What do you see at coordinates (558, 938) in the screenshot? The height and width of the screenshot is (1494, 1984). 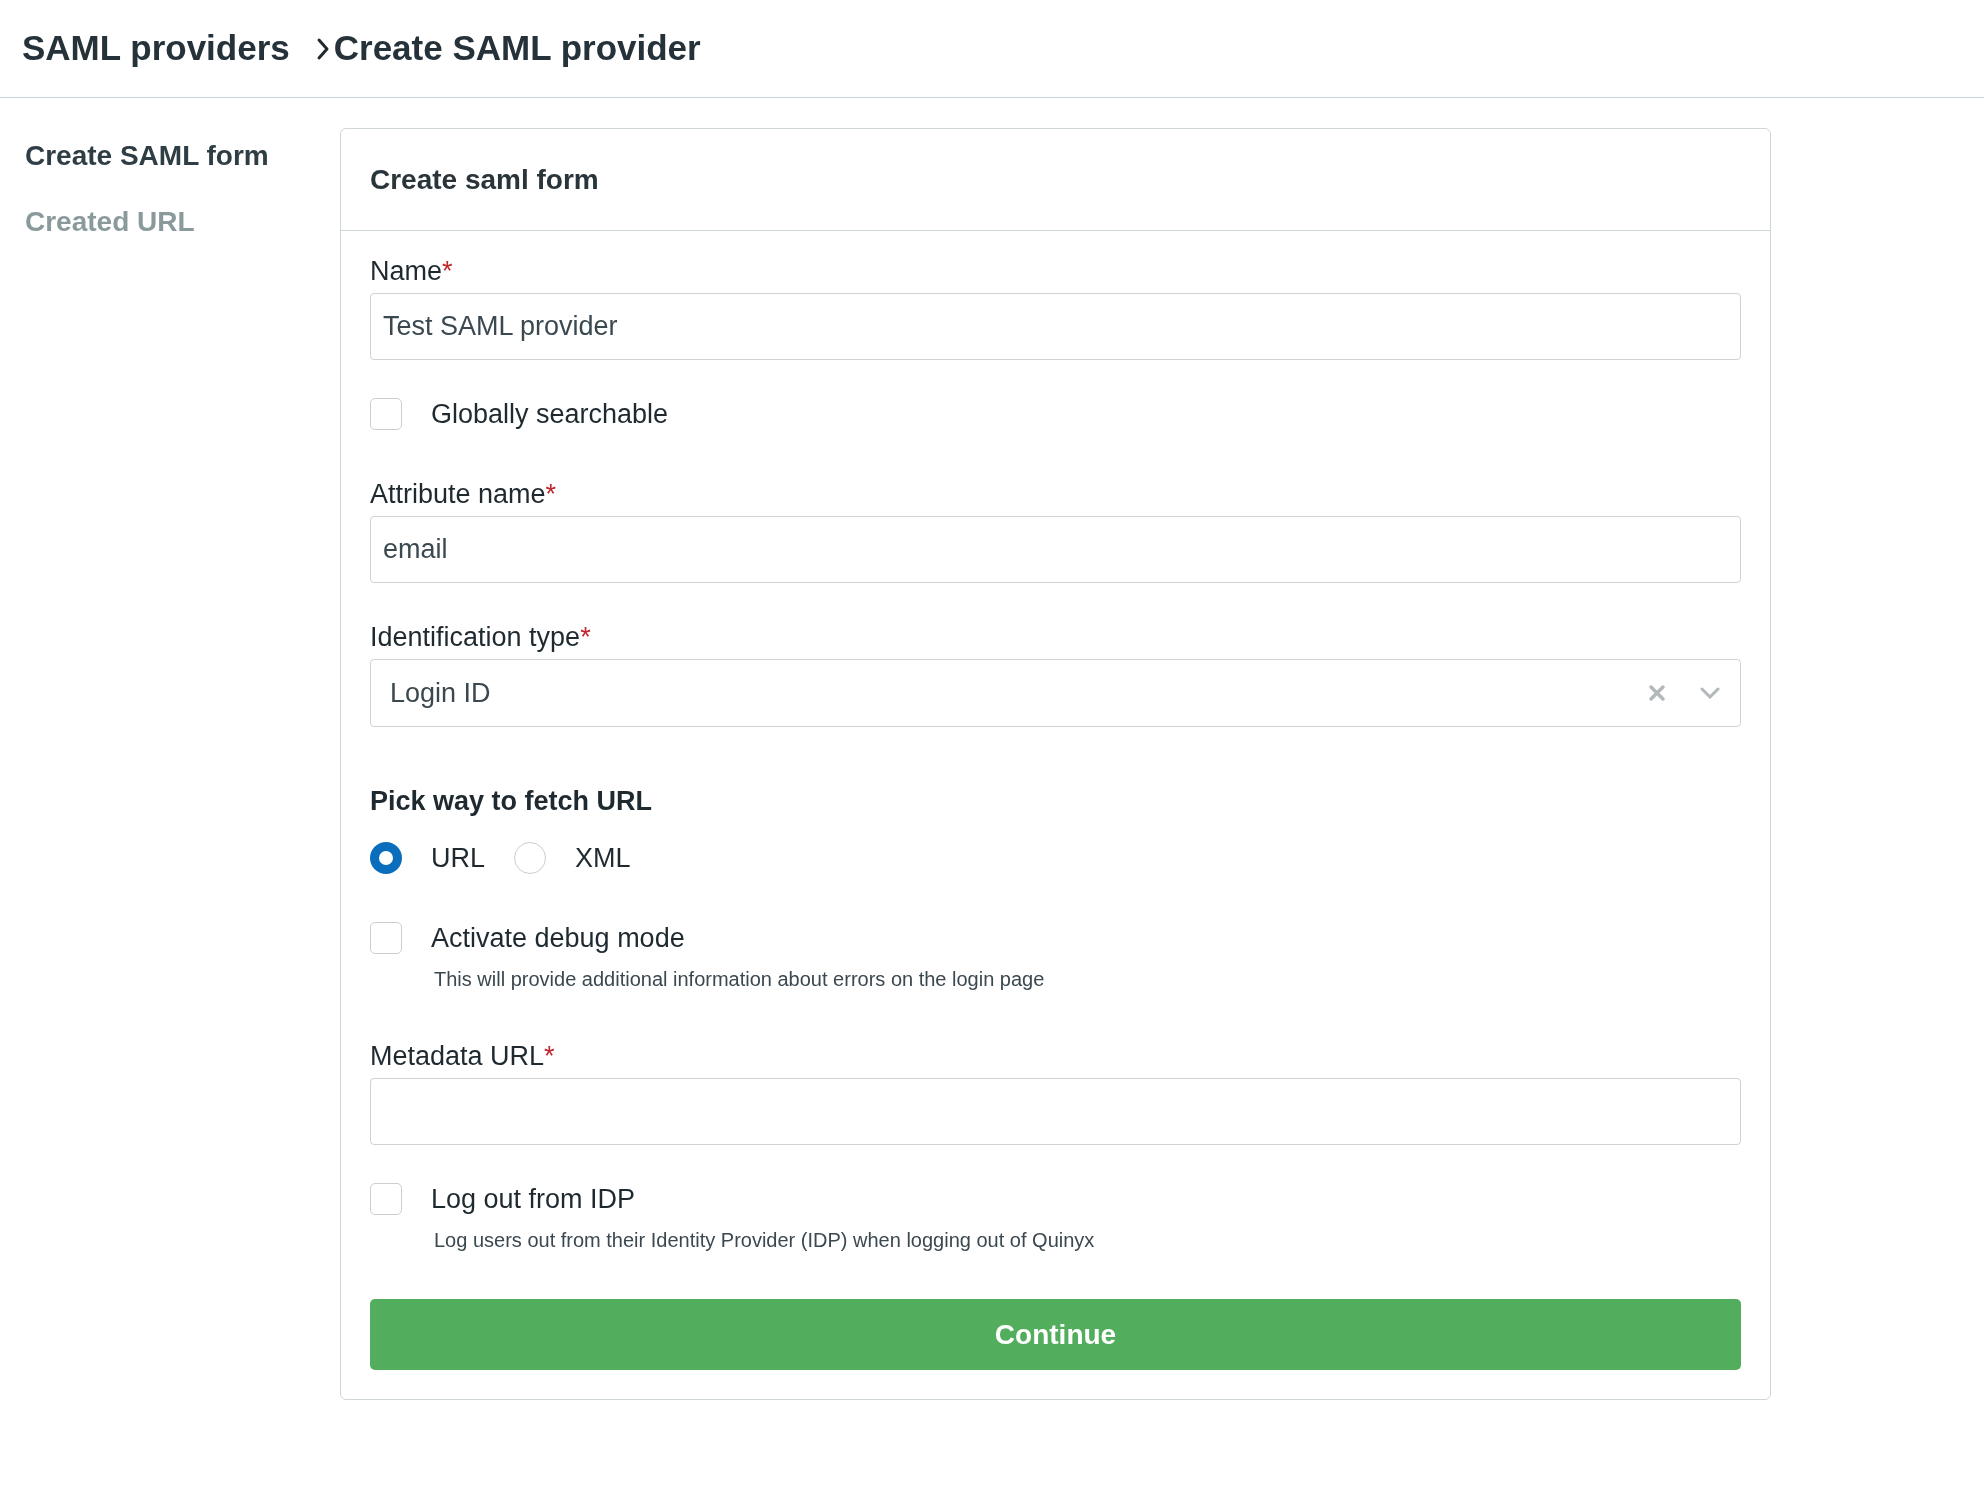 I see `checkbox-label: Activate debug mode` at bounding box center [558, 938].